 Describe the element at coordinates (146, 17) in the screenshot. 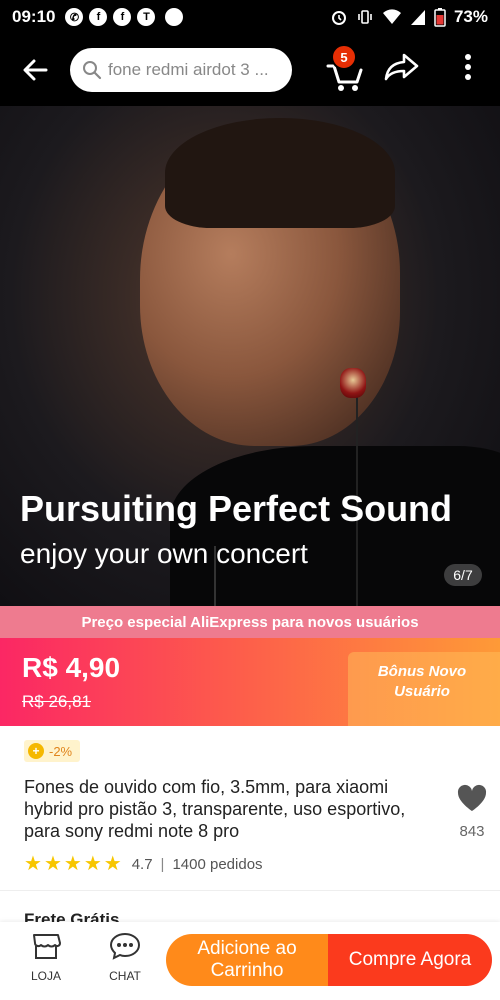

I see `teams-icon: T` at that location.